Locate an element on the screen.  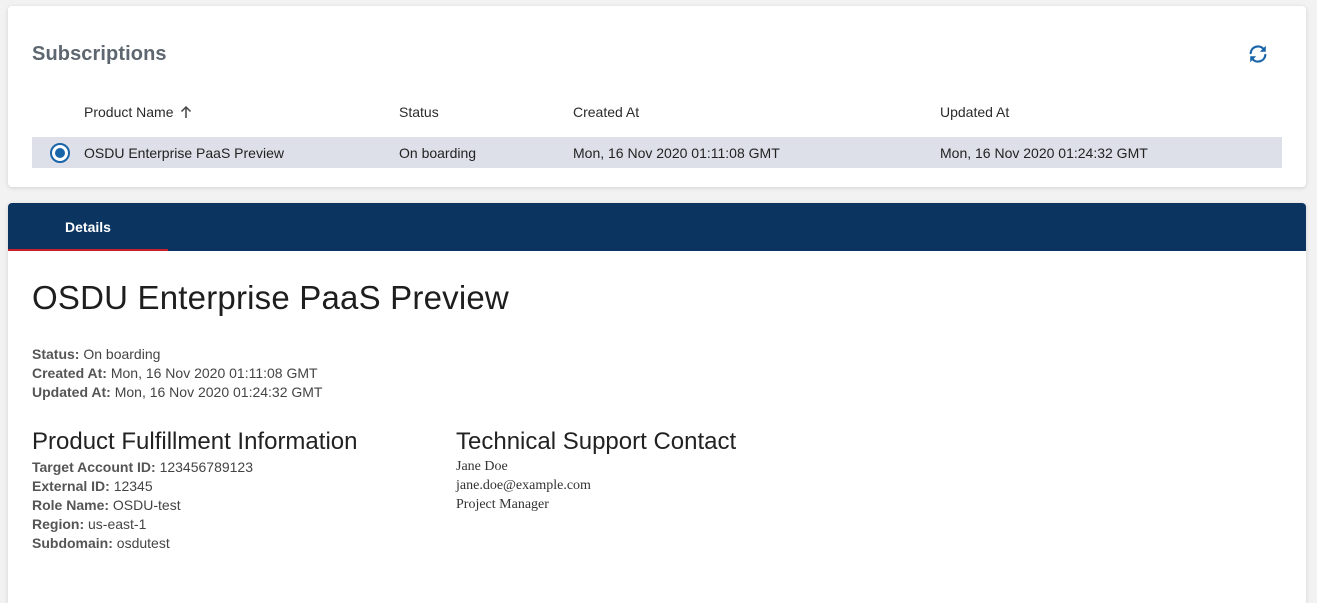
fulfillment-value: osdutest is located at coordinates (143, 543).